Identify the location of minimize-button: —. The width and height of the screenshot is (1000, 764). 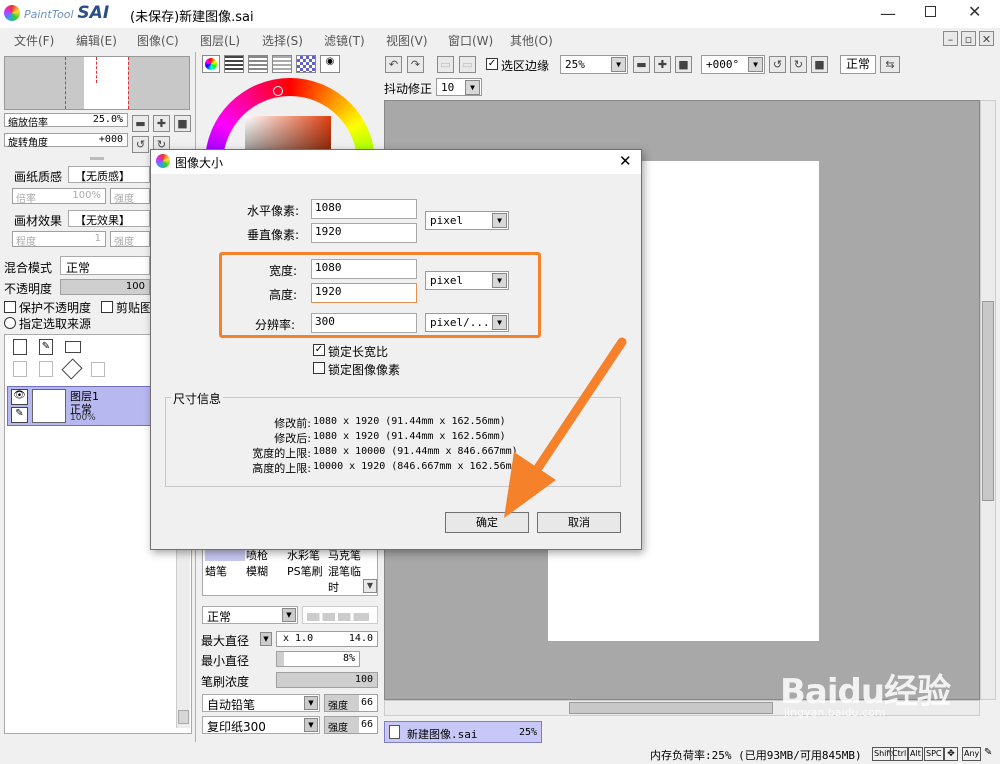
(888, 13).